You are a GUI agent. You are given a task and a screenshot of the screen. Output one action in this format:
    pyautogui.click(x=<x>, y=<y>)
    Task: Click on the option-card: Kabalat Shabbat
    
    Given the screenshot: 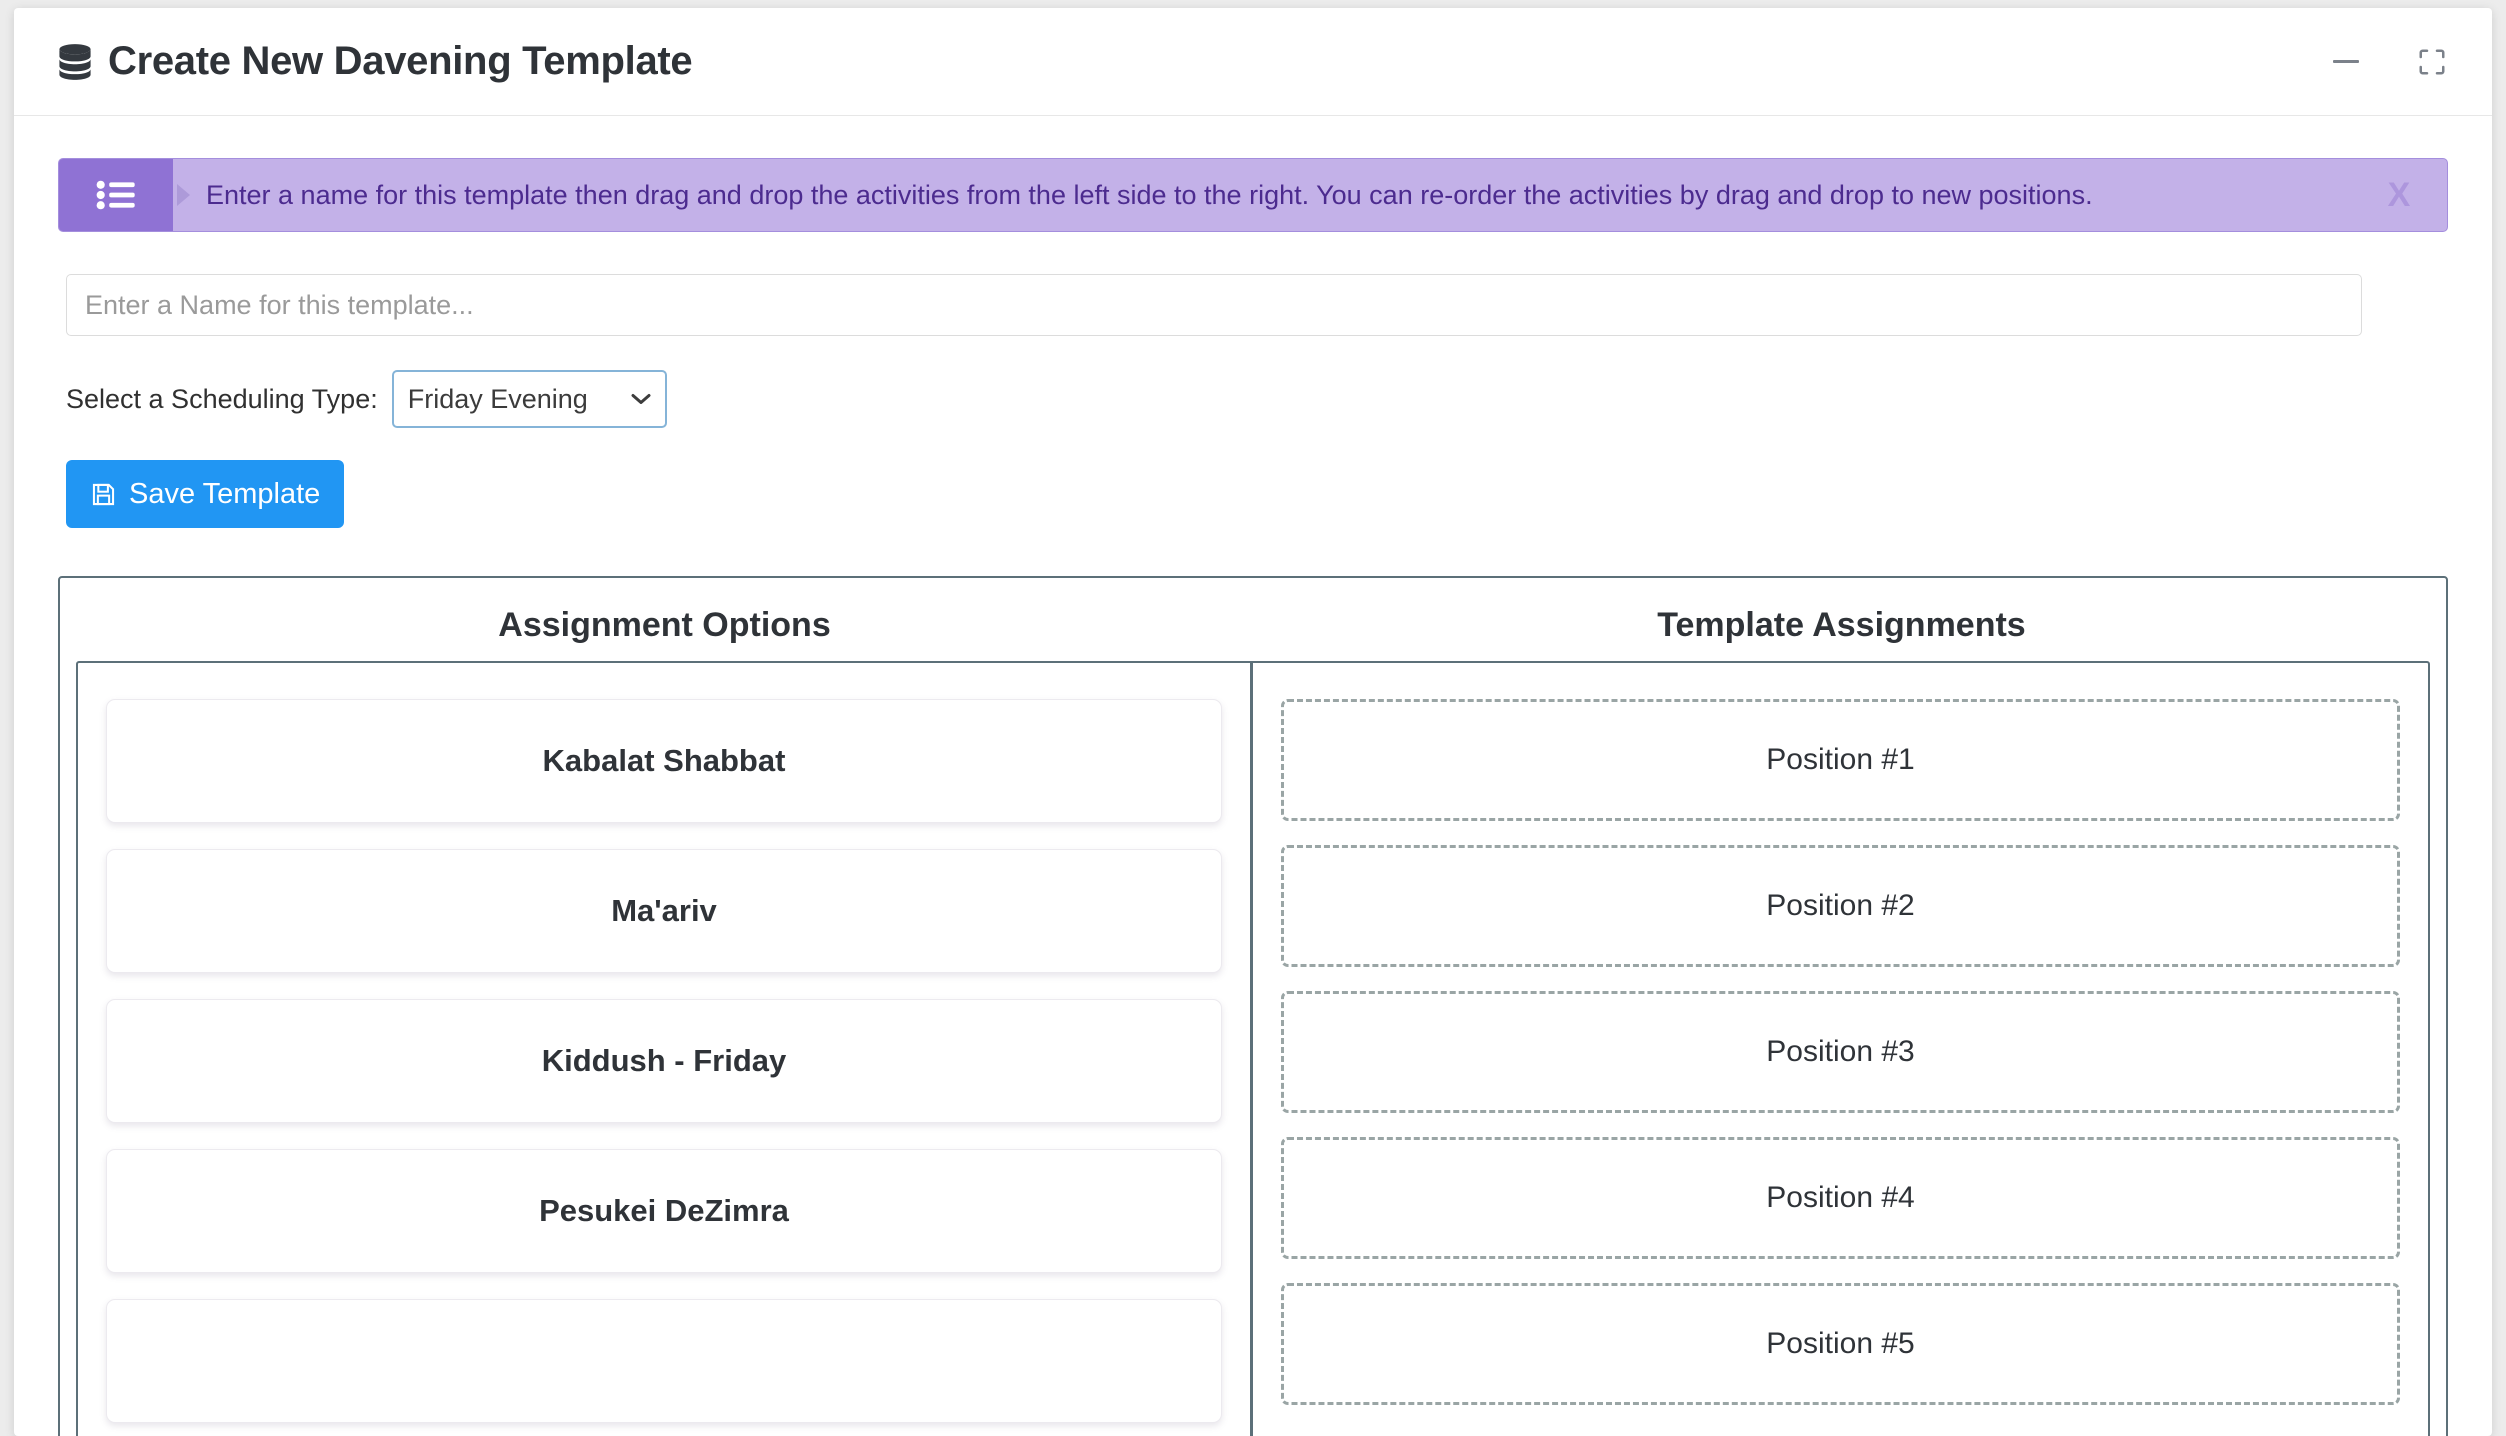 What is the action you would take?
    pyautogui.click(x=664, y=761)
    